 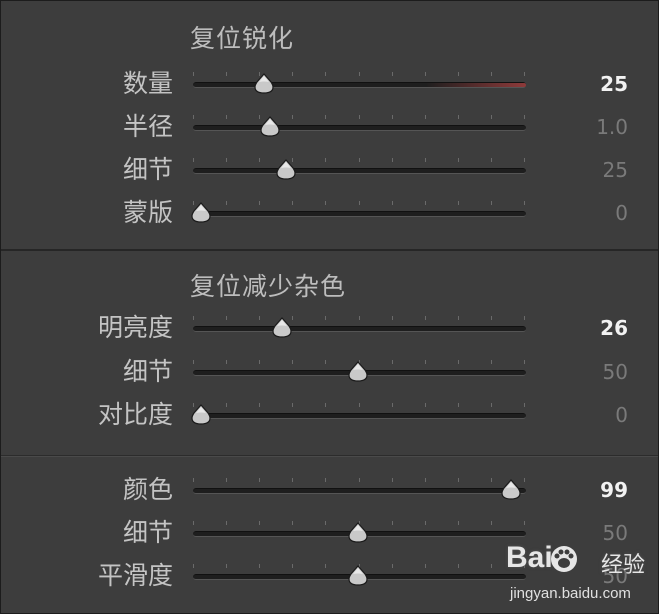 What do you see at coordinates (329, 456) in the screenshot?
I see `noise-divider` at bounding box center [329, 456].